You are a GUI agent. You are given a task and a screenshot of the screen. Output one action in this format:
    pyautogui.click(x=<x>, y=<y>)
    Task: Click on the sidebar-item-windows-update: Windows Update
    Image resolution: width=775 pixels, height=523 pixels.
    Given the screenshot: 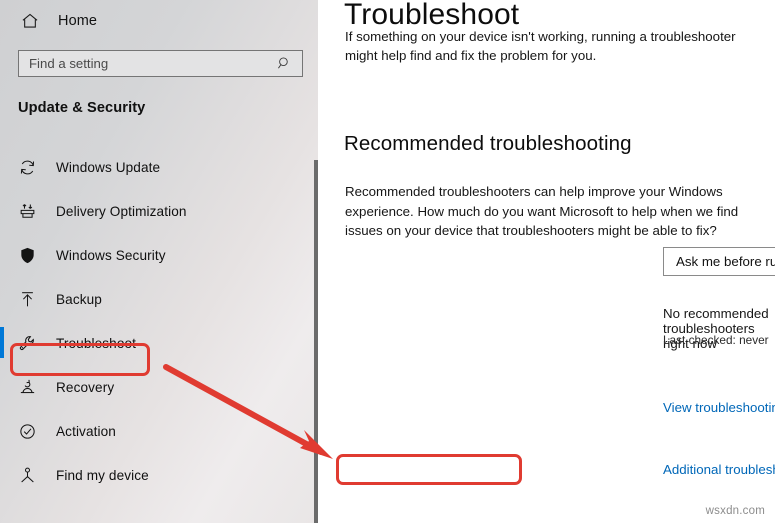 What is the action you would take?
    pyautogui.click(x=159, y=167)
    